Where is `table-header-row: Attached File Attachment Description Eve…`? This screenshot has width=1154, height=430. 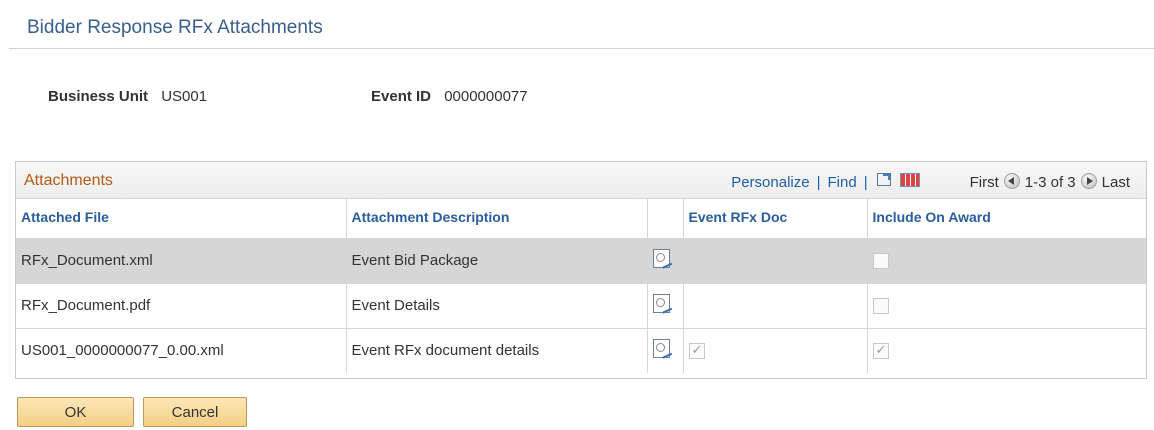
table-header-row: Attached File Attachment Description Eve… is located at coordinates (581, 218).